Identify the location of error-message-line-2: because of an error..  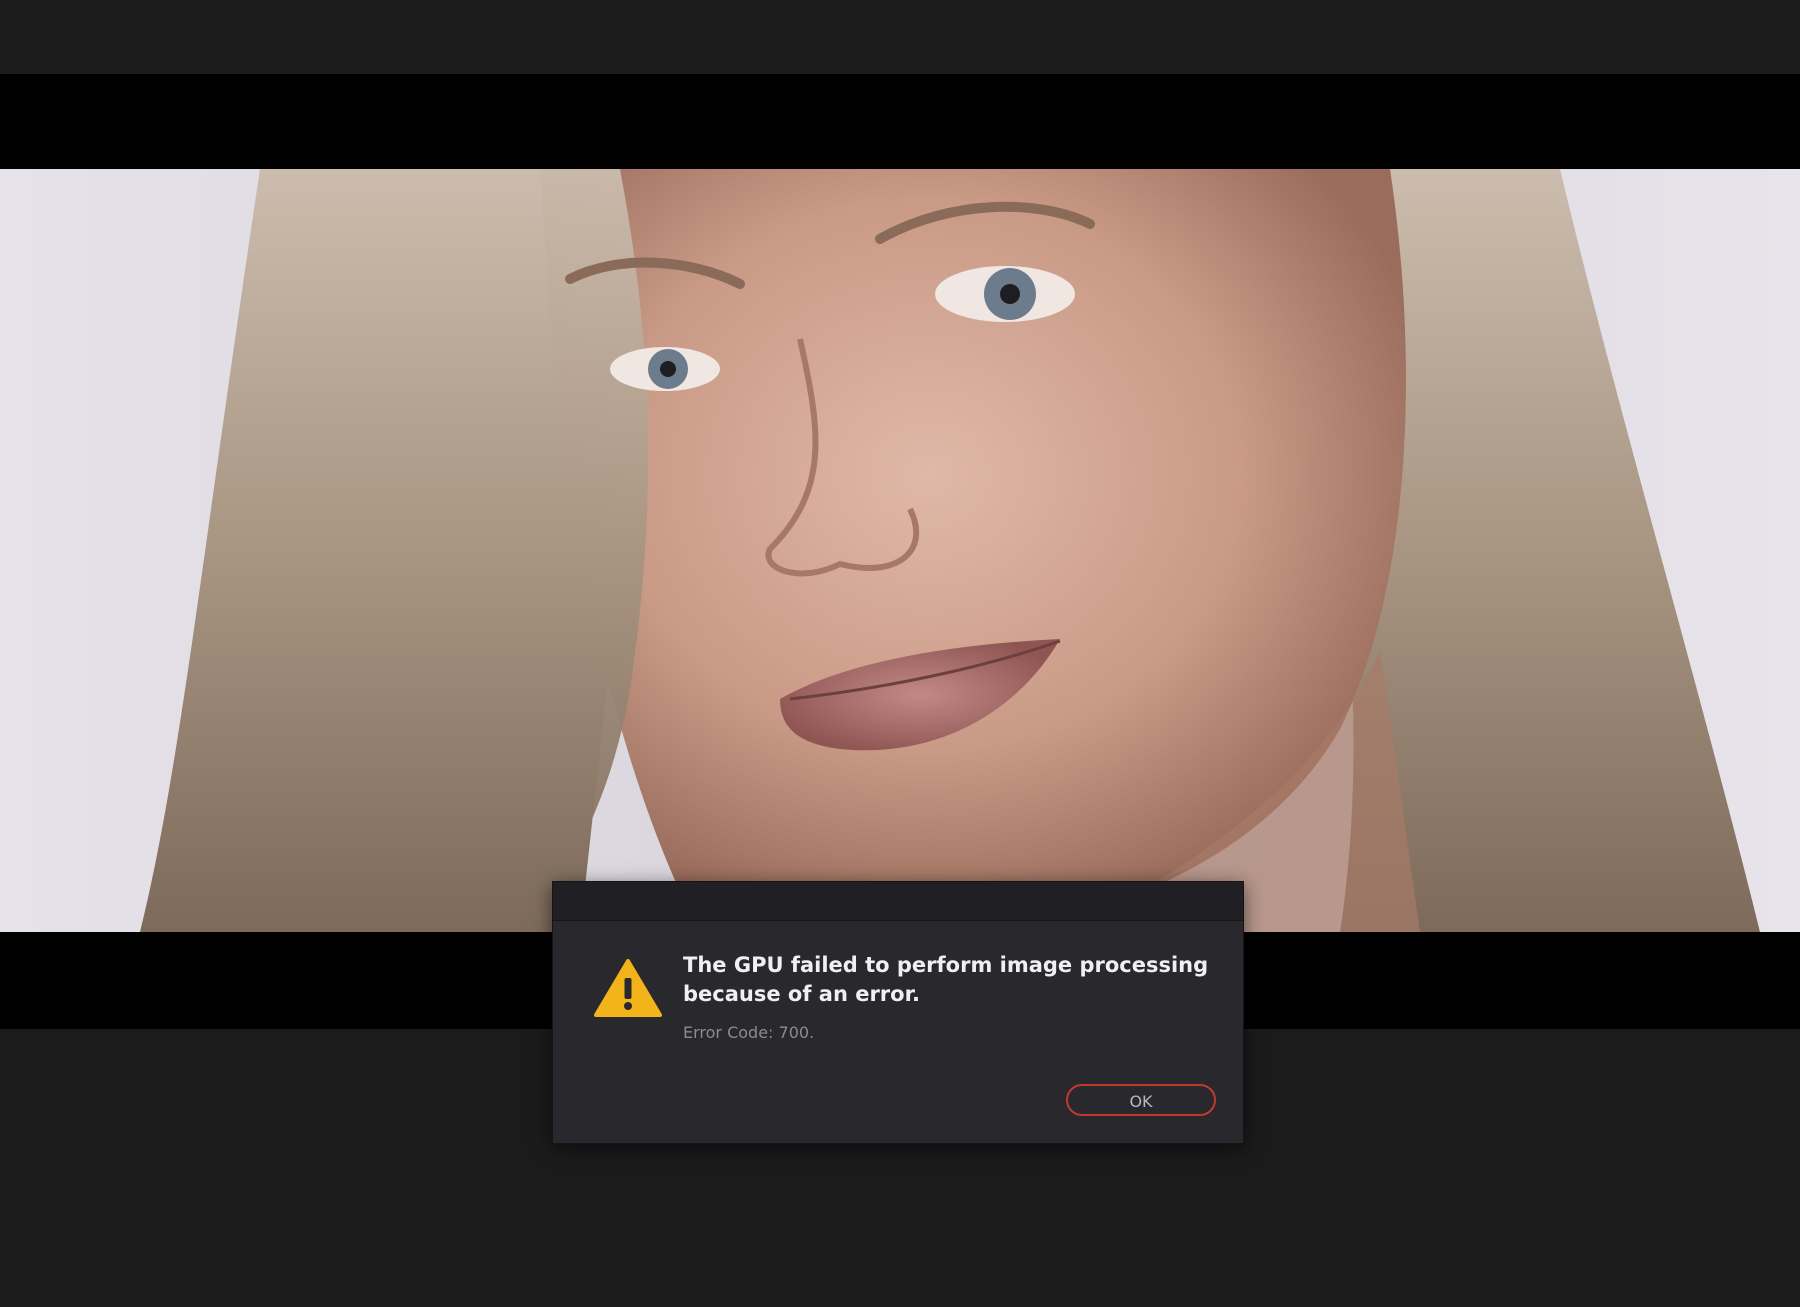
(801, 994).